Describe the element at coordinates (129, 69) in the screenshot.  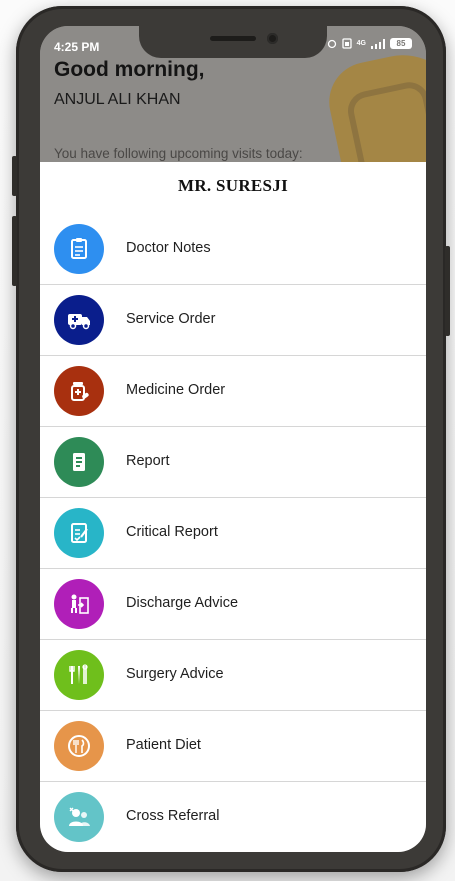
I see `greeting-text: Good morning,` at that location.